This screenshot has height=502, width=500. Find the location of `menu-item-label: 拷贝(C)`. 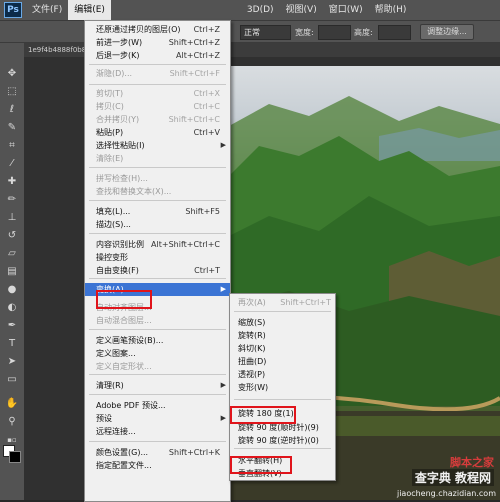

menu-item-label: 拷贝(C) is located at coordinates (110, 106).